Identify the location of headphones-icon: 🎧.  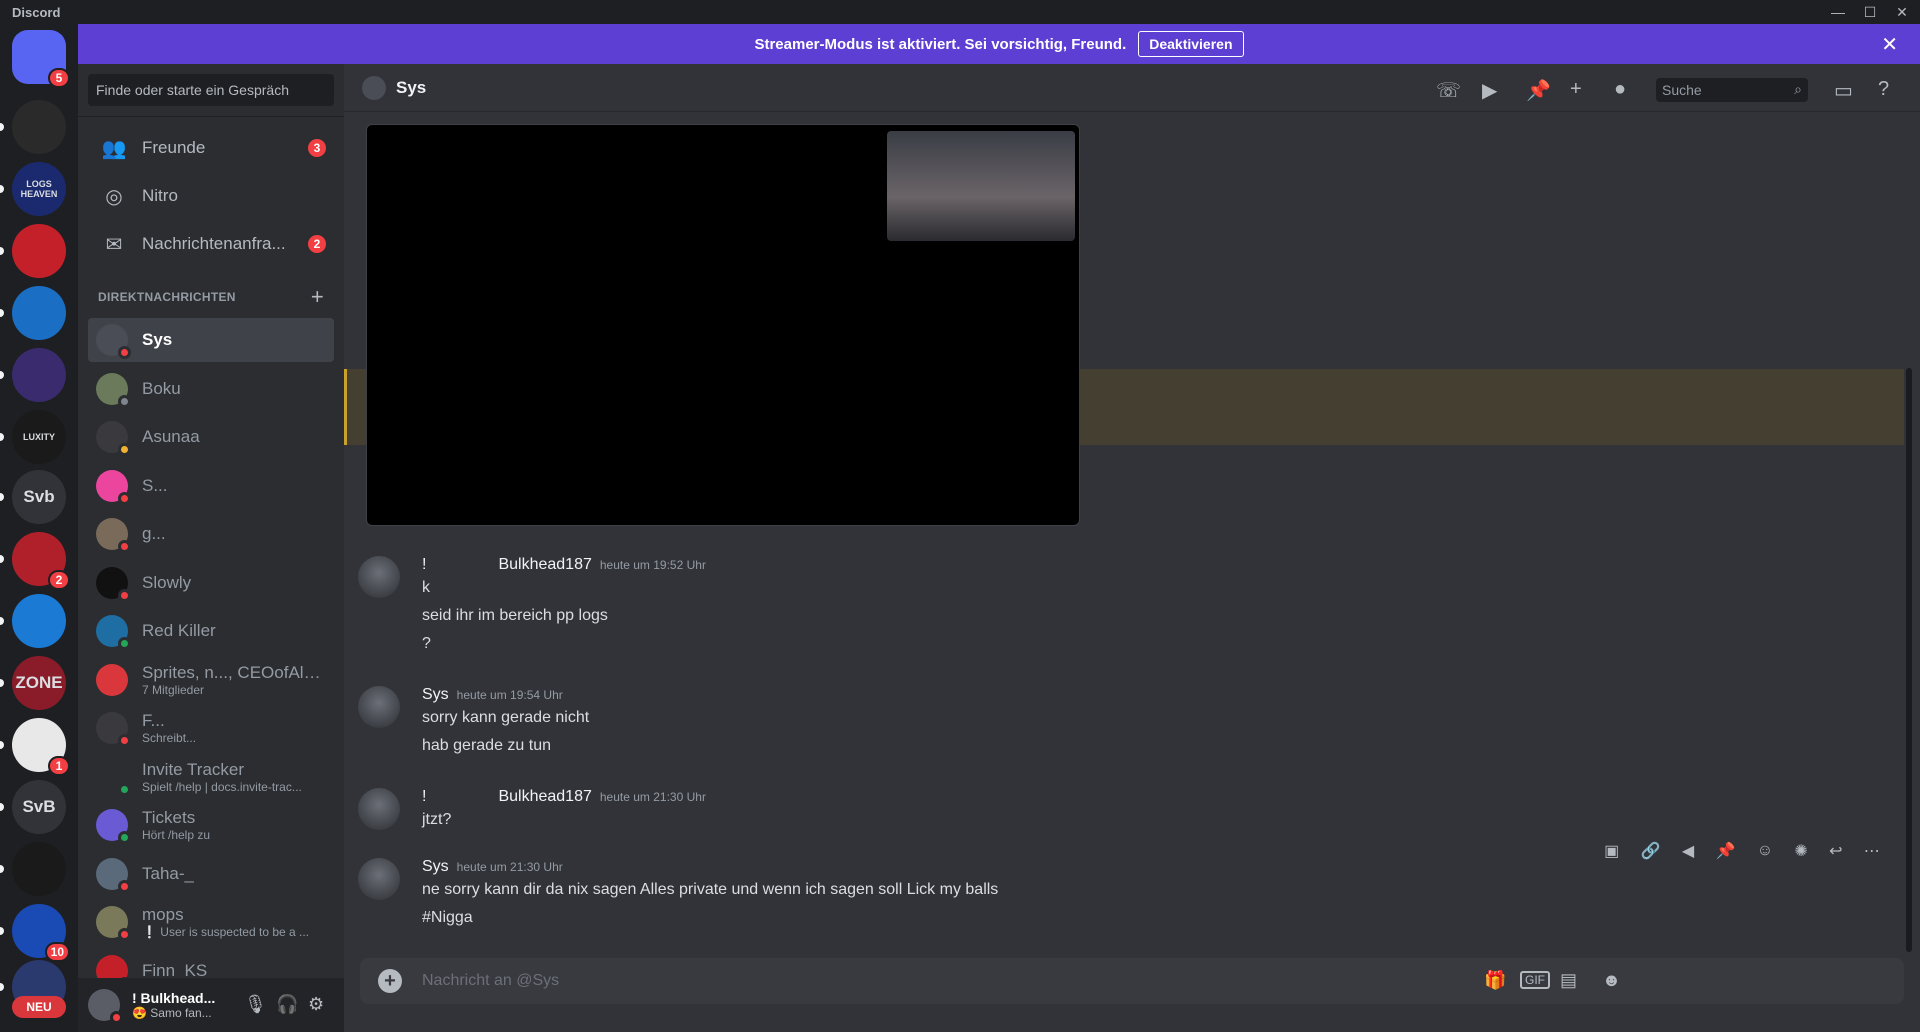
(287, 1004).